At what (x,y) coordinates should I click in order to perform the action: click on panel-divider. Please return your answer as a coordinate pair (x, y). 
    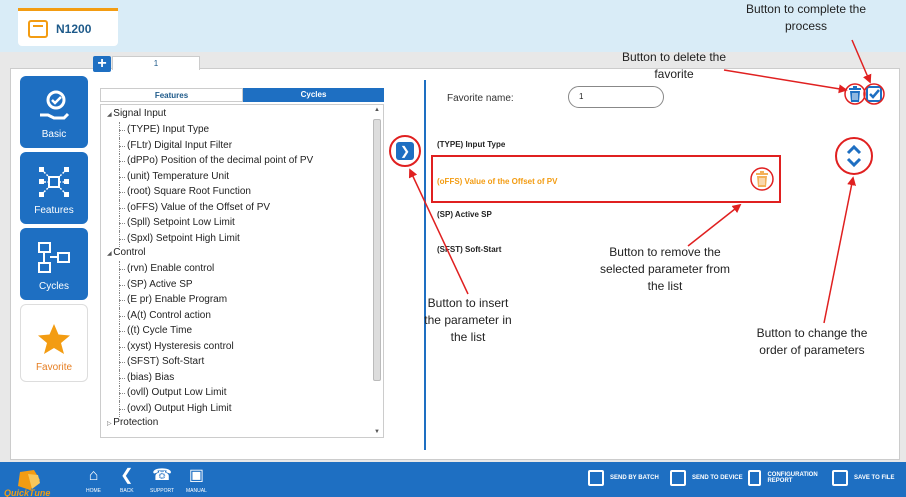
    Looking at the image, I should click on (425, 265).